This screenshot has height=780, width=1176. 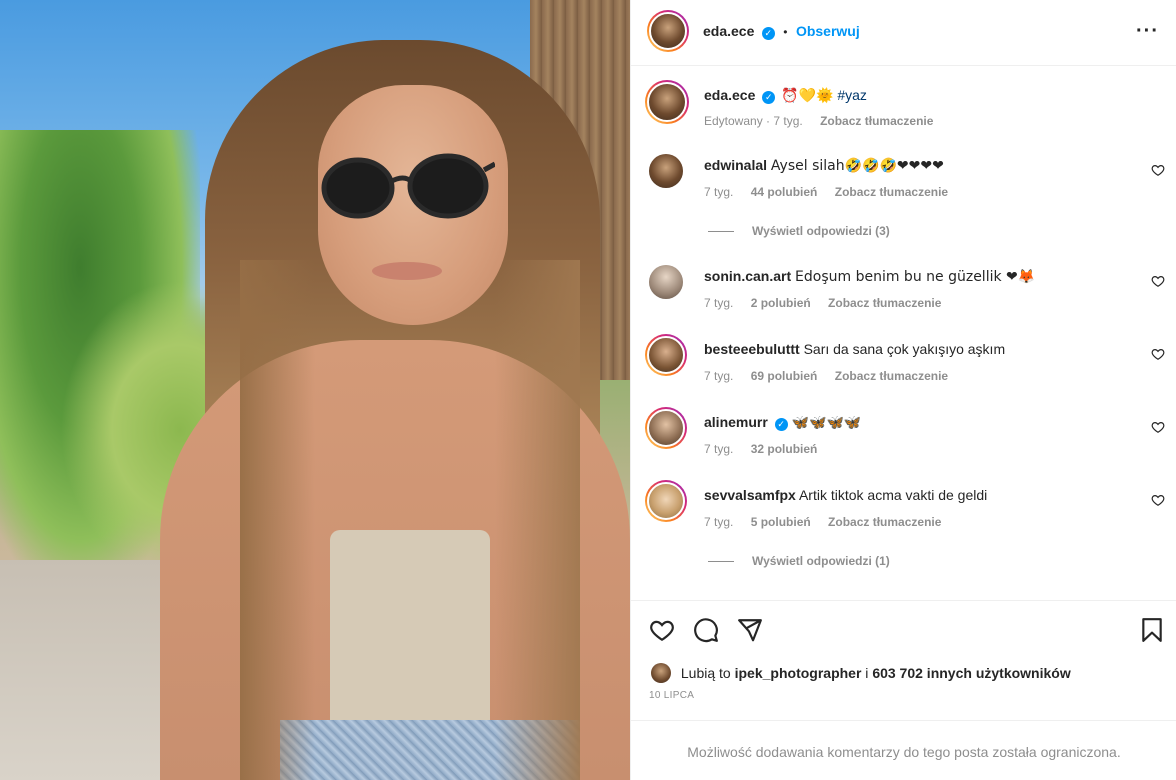 What do you see at coordinates (798, 673) in the screenshot?
I see `liker-username: ipek_photographer` at bounding box center [798, 673].